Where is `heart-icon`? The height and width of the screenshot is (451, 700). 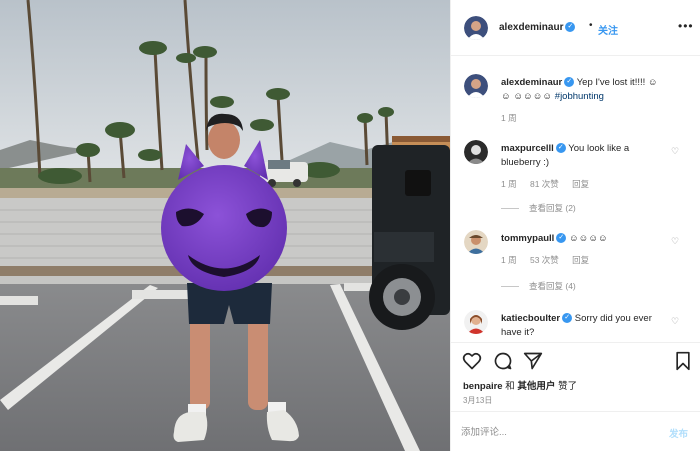
heart-icon is located at coordinates (472, 361).